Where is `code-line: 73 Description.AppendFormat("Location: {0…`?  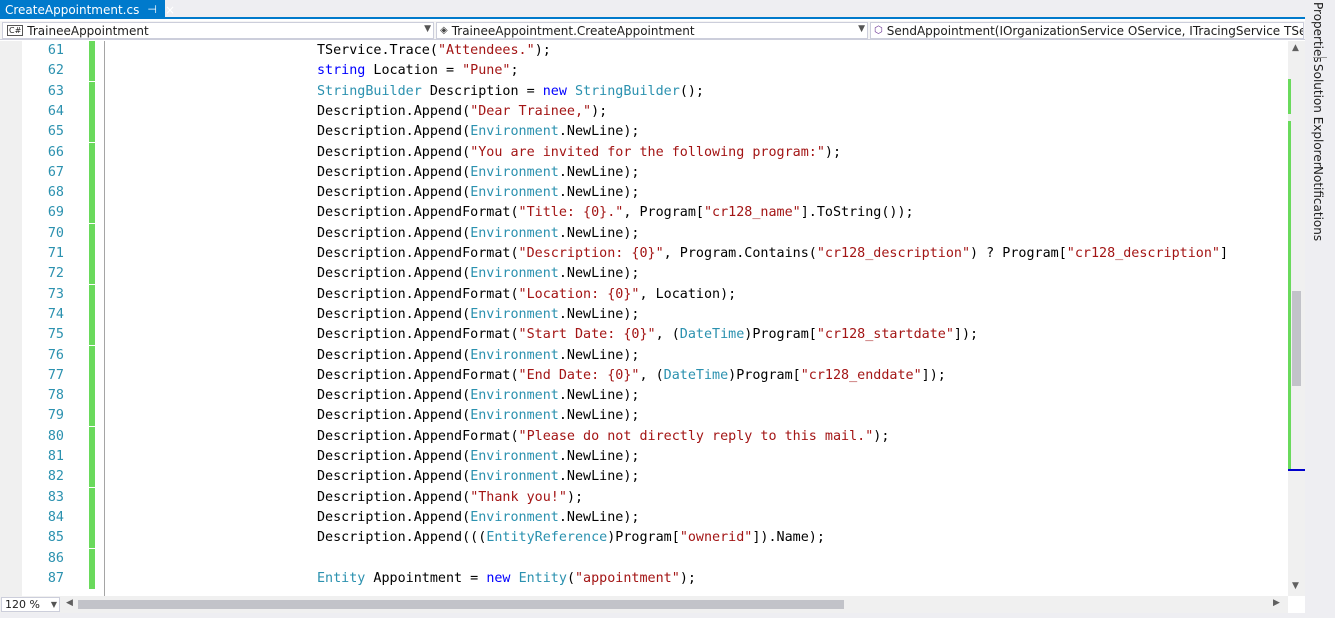
code-line: 73 Description.AppendFormat("Location: {0… is located at coordinates (644, 294).